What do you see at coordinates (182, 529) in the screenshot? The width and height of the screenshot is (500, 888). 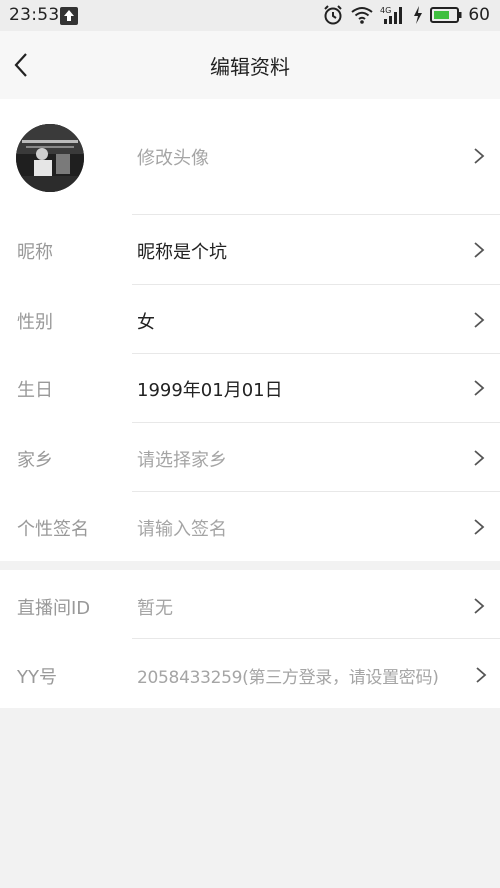 I see `signature-value: 请输入签名` at bounding box center [182, 529].